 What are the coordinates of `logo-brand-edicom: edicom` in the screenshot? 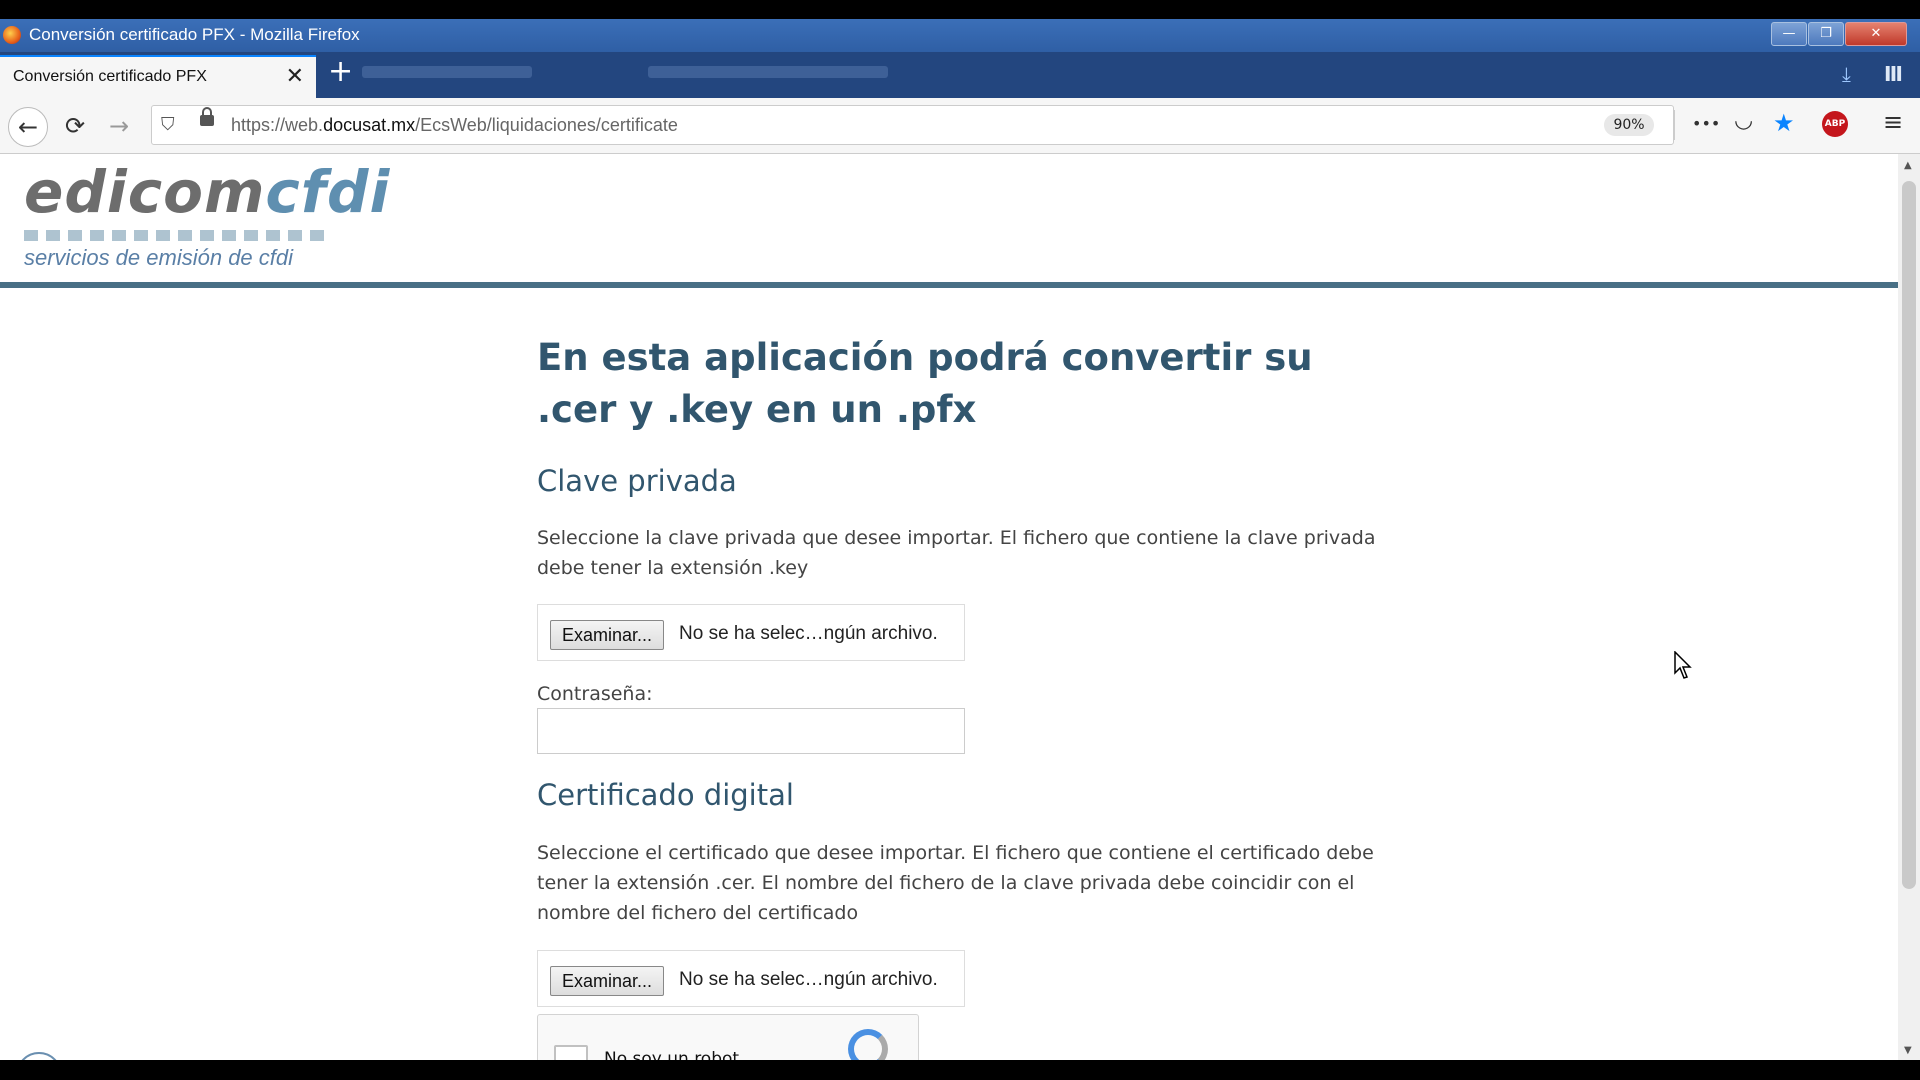 It's located at (145, 192).